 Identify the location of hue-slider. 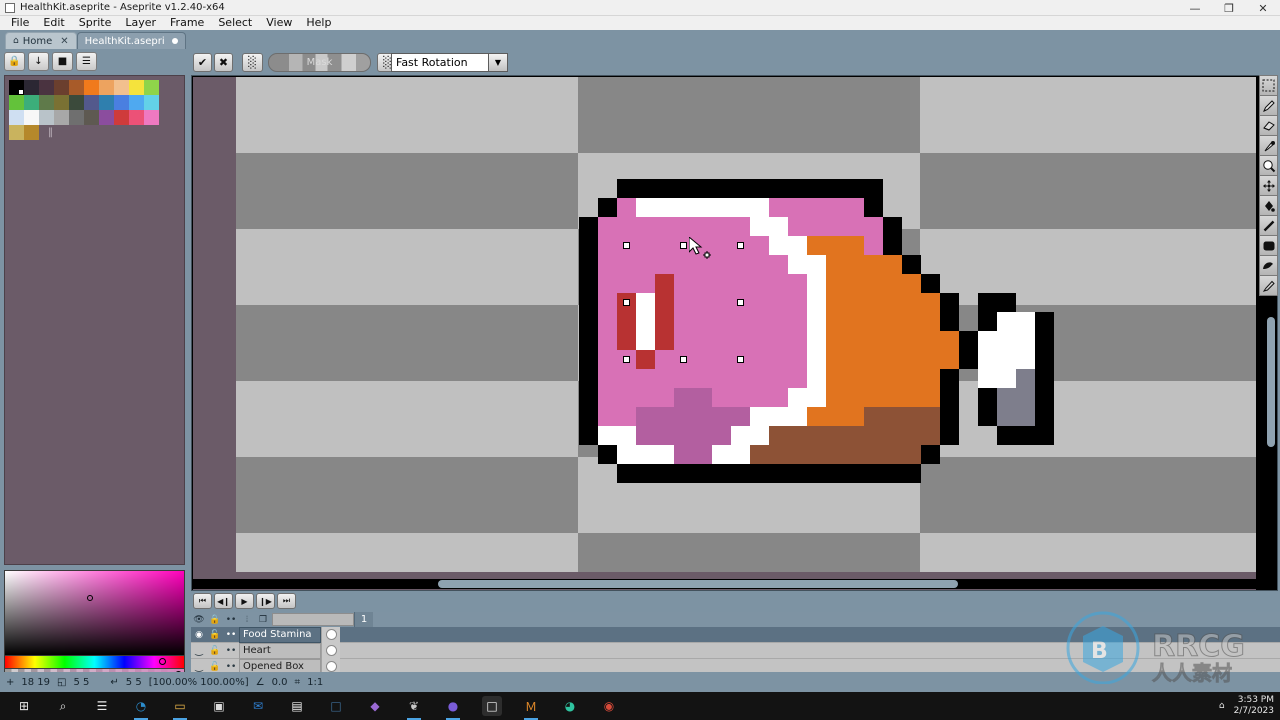
(94, 662).